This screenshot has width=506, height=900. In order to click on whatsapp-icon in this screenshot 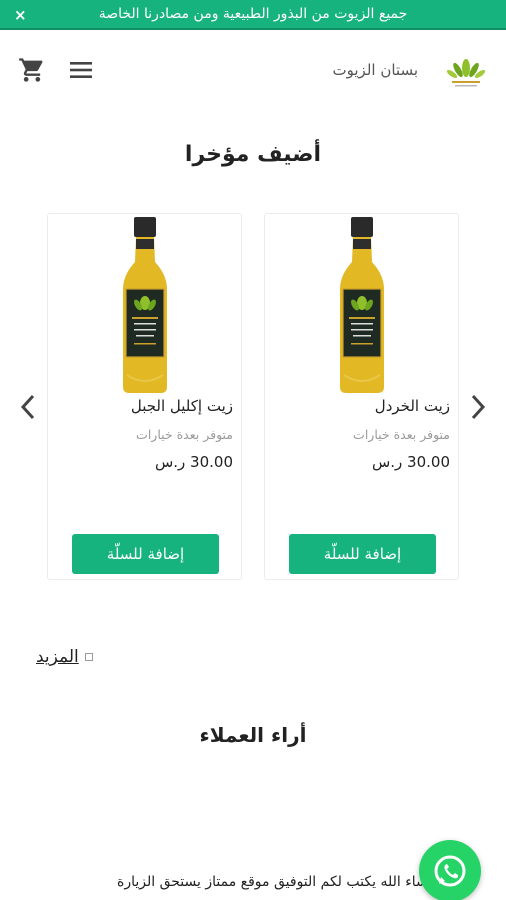, I will do `click(450, 871)`.